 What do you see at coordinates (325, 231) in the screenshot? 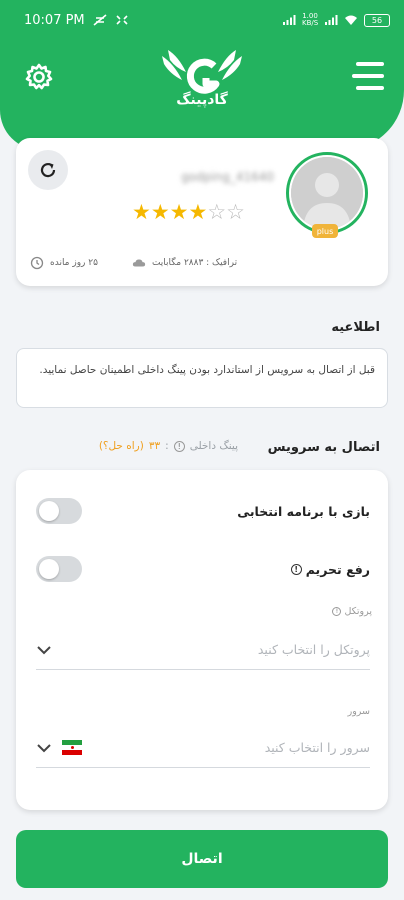
I see `plus-badge: plus` at bounding box center [325, 231].